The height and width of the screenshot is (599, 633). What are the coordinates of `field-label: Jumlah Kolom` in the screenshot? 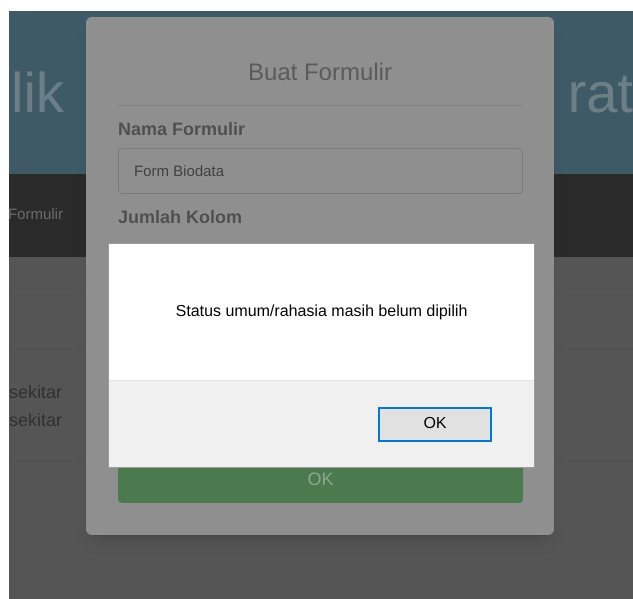 It's located at (180, 217).